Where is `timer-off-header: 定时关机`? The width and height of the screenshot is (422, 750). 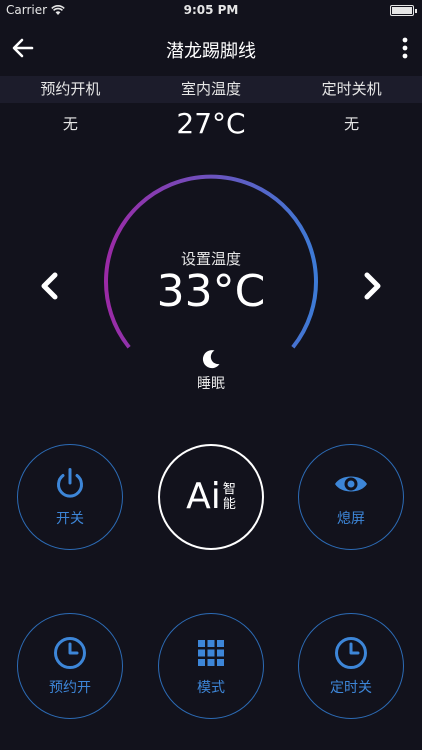
timer-off-header: 定时关机 is located at coordinates (351, 89).